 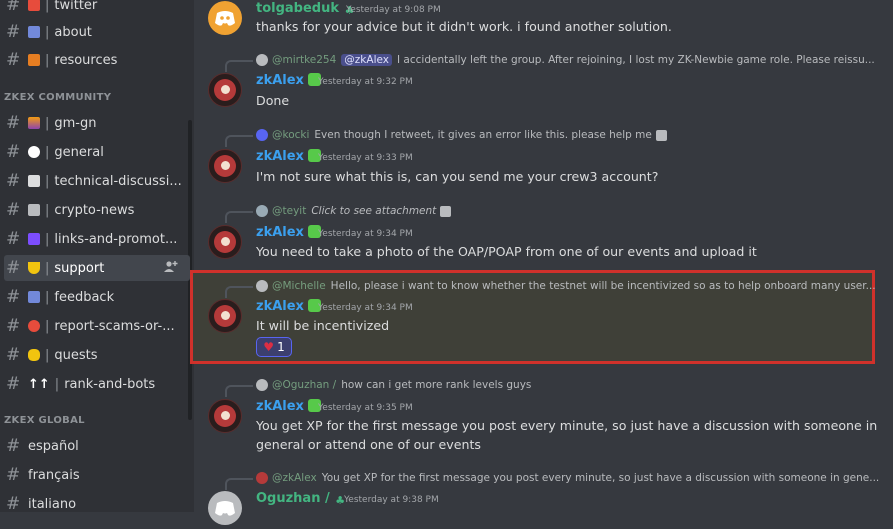 I want to click on reaction-count: 1, so click(x=281, y=347).